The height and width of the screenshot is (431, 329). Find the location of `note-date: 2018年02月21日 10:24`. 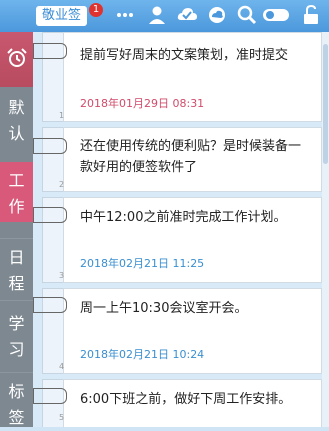

note-date: 2018年02月21日 10:24 is located at coordinates (142, 354).